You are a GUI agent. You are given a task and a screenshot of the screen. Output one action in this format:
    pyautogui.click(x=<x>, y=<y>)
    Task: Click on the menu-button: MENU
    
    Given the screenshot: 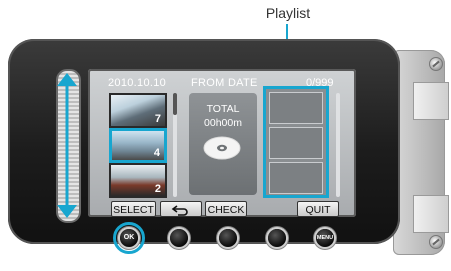 What is the action you would take?
    pyautogui.click(x=325, y=238)
    